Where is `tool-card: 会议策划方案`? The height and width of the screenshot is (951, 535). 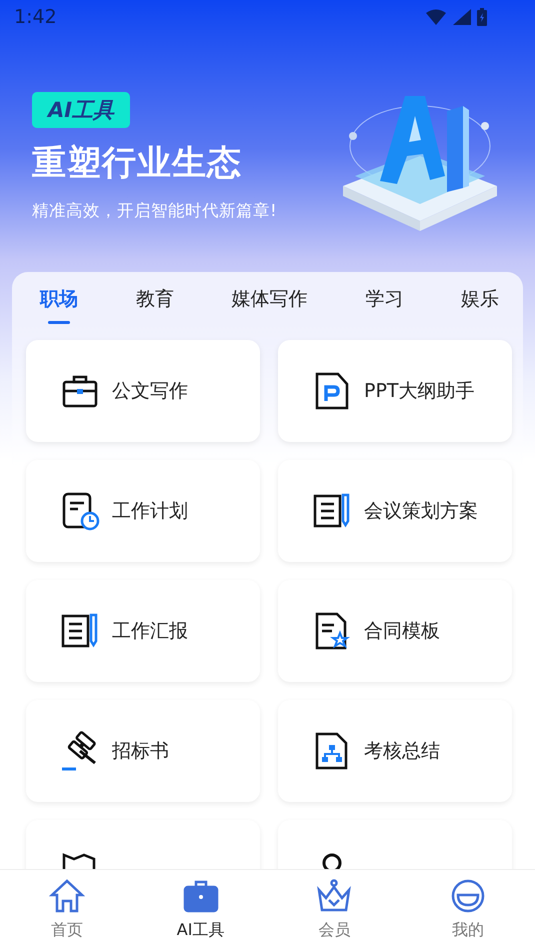 tool-card: 会议策划方案 is located at coordinates (395, 511).